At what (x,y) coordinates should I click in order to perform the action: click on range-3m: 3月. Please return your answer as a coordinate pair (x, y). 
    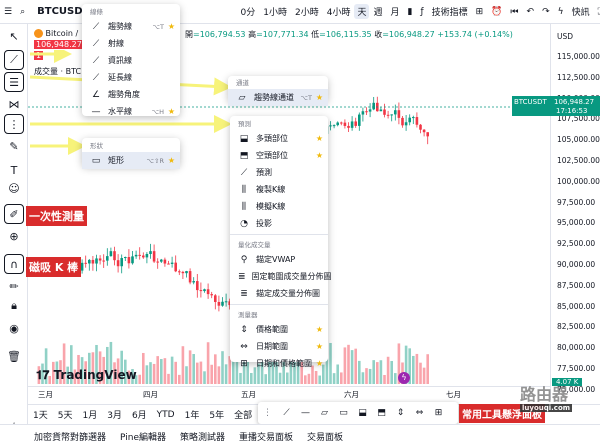
    Looking at the image, I should click on (114, 414).